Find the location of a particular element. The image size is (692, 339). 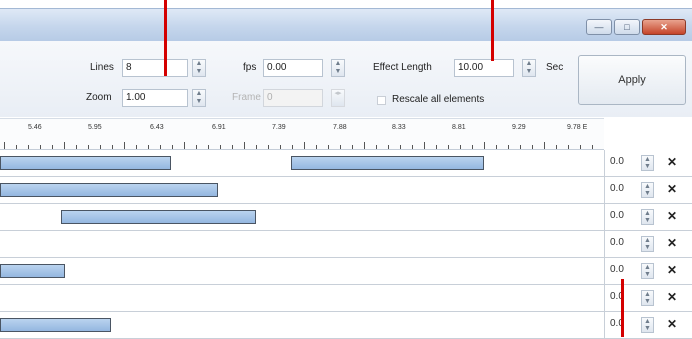

zoom-label: Zoom is located at coordinates (99, 97).